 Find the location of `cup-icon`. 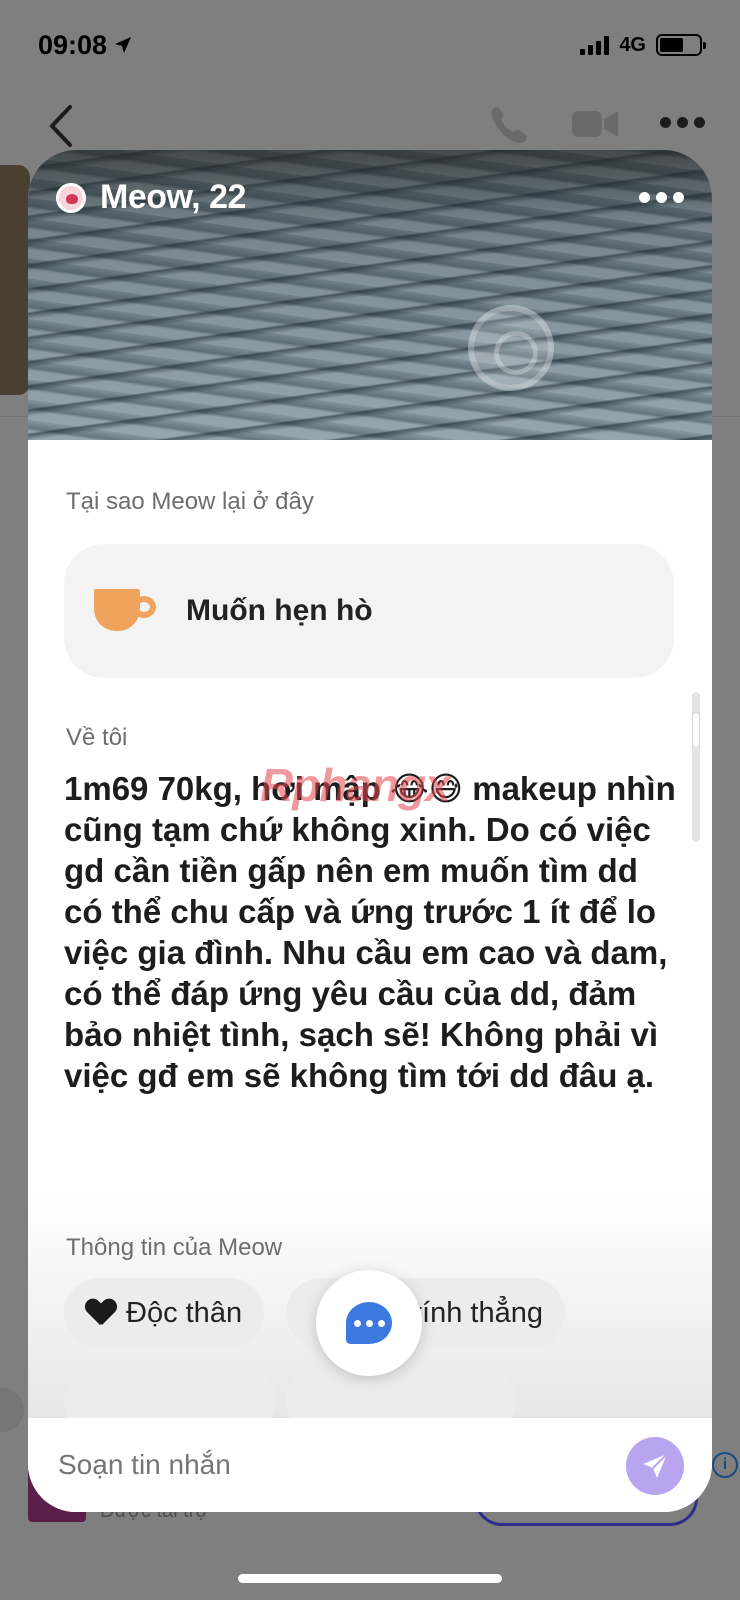

cup-icon is located at coordinates (125, 611).